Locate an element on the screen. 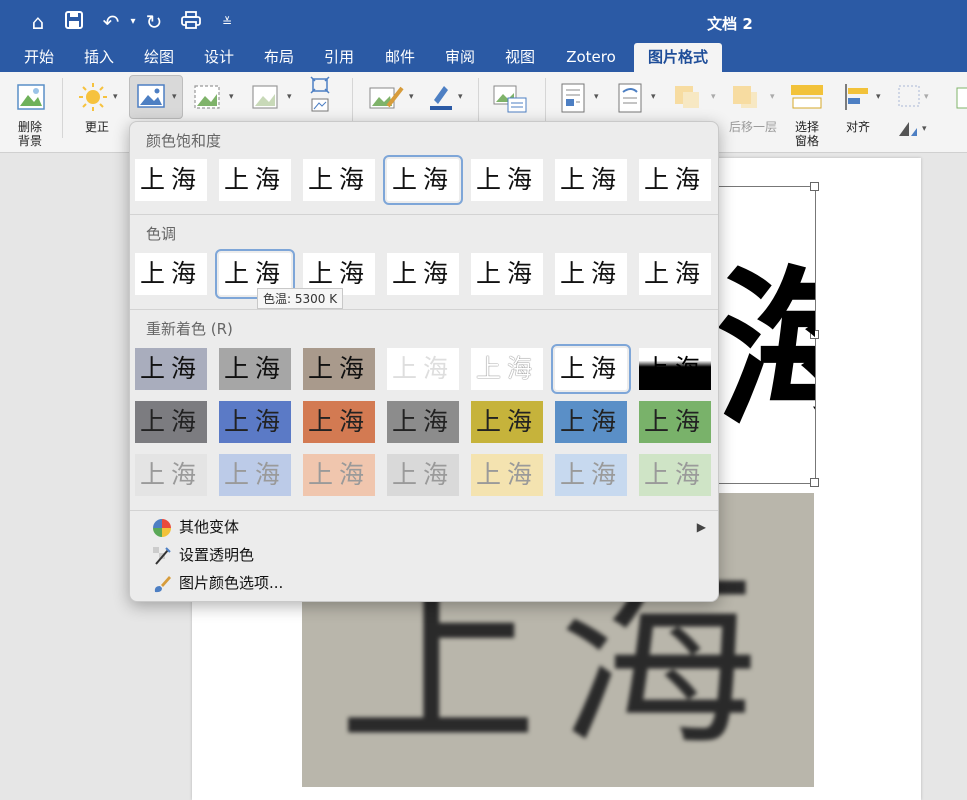  save-icon is located at coordinates (74, 22).